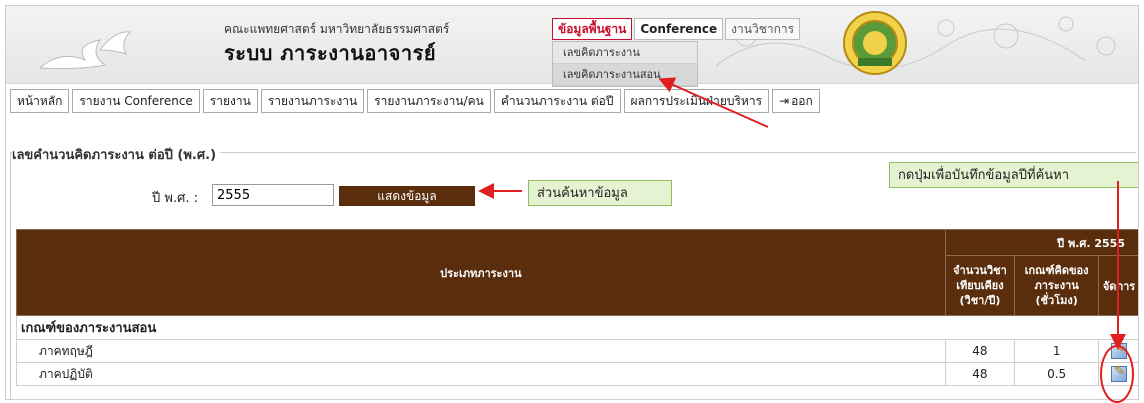 The height and width of the screenshot is (403, 1144). Describe the element at coordinates (875, 43) in the screenshot. I see `university-seal-icon` at that location.